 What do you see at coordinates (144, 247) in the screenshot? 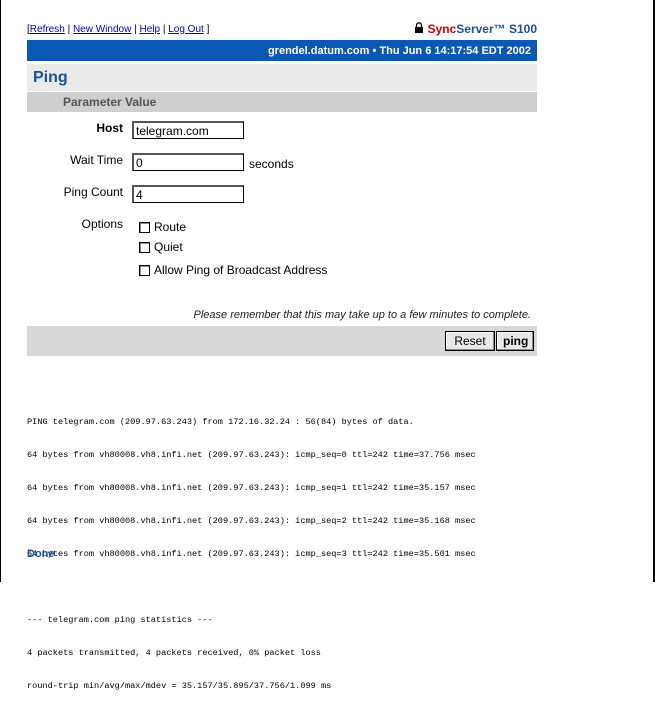
I see `quiet-checkbox` at bounding box center [144, 247].